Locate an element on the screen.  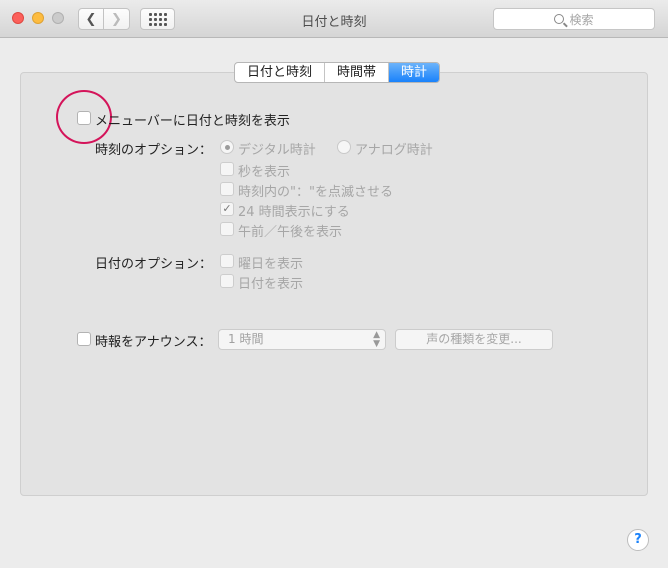
show-weekday-label: 曜日を表示 is located at coordinates (271, 264).